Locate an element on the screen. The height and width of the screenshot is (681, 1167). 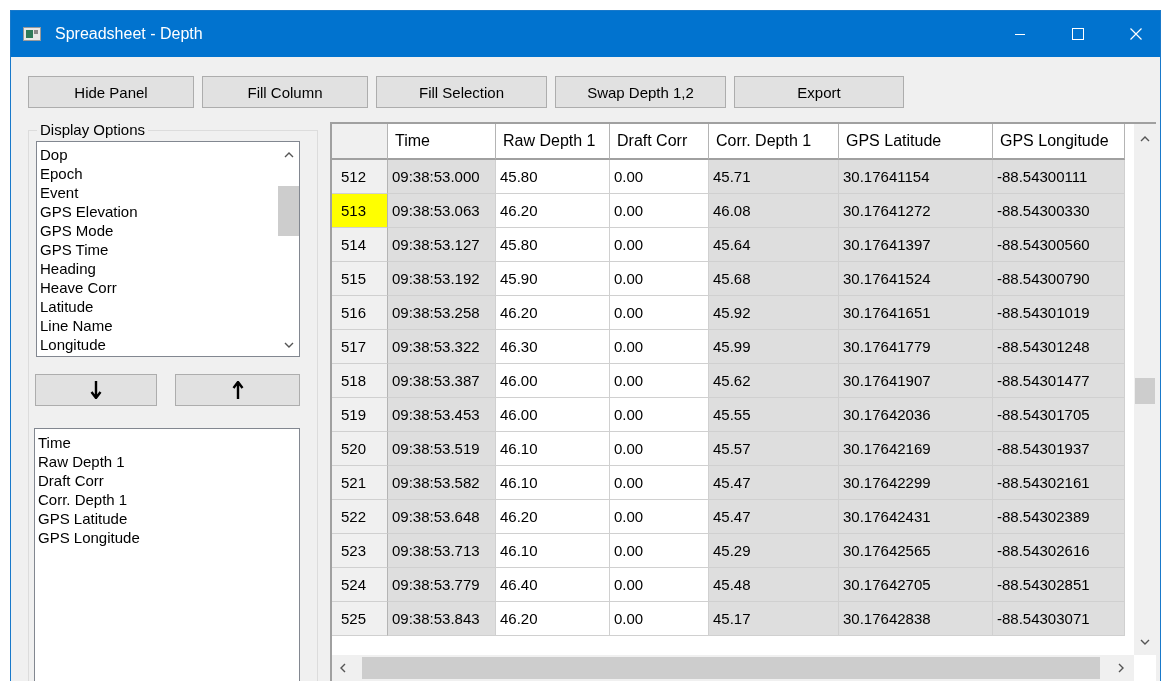
table-cell: 09:38:53.582 is located at coordinates (442, 483).